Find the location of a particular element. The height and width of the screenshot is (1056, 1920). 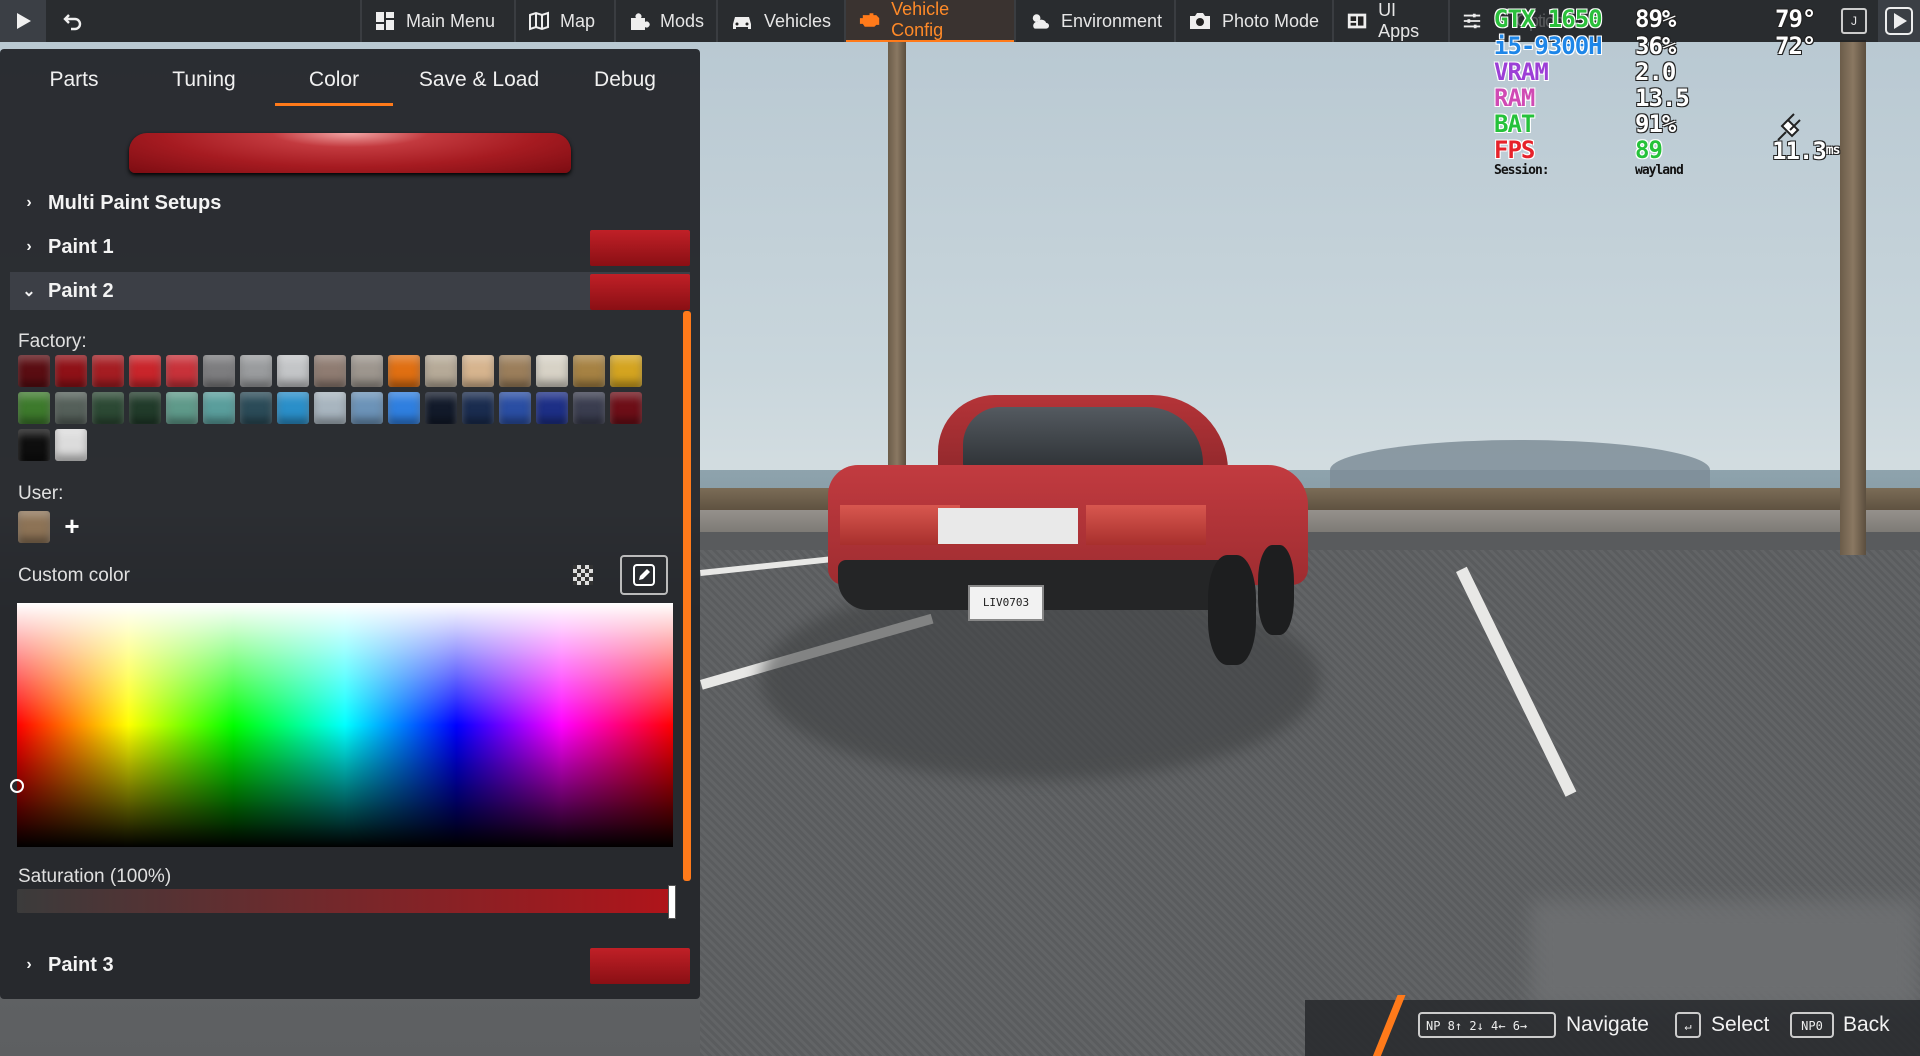

paint-3-header: › Paint 3 is located at coordinates (350, 965).